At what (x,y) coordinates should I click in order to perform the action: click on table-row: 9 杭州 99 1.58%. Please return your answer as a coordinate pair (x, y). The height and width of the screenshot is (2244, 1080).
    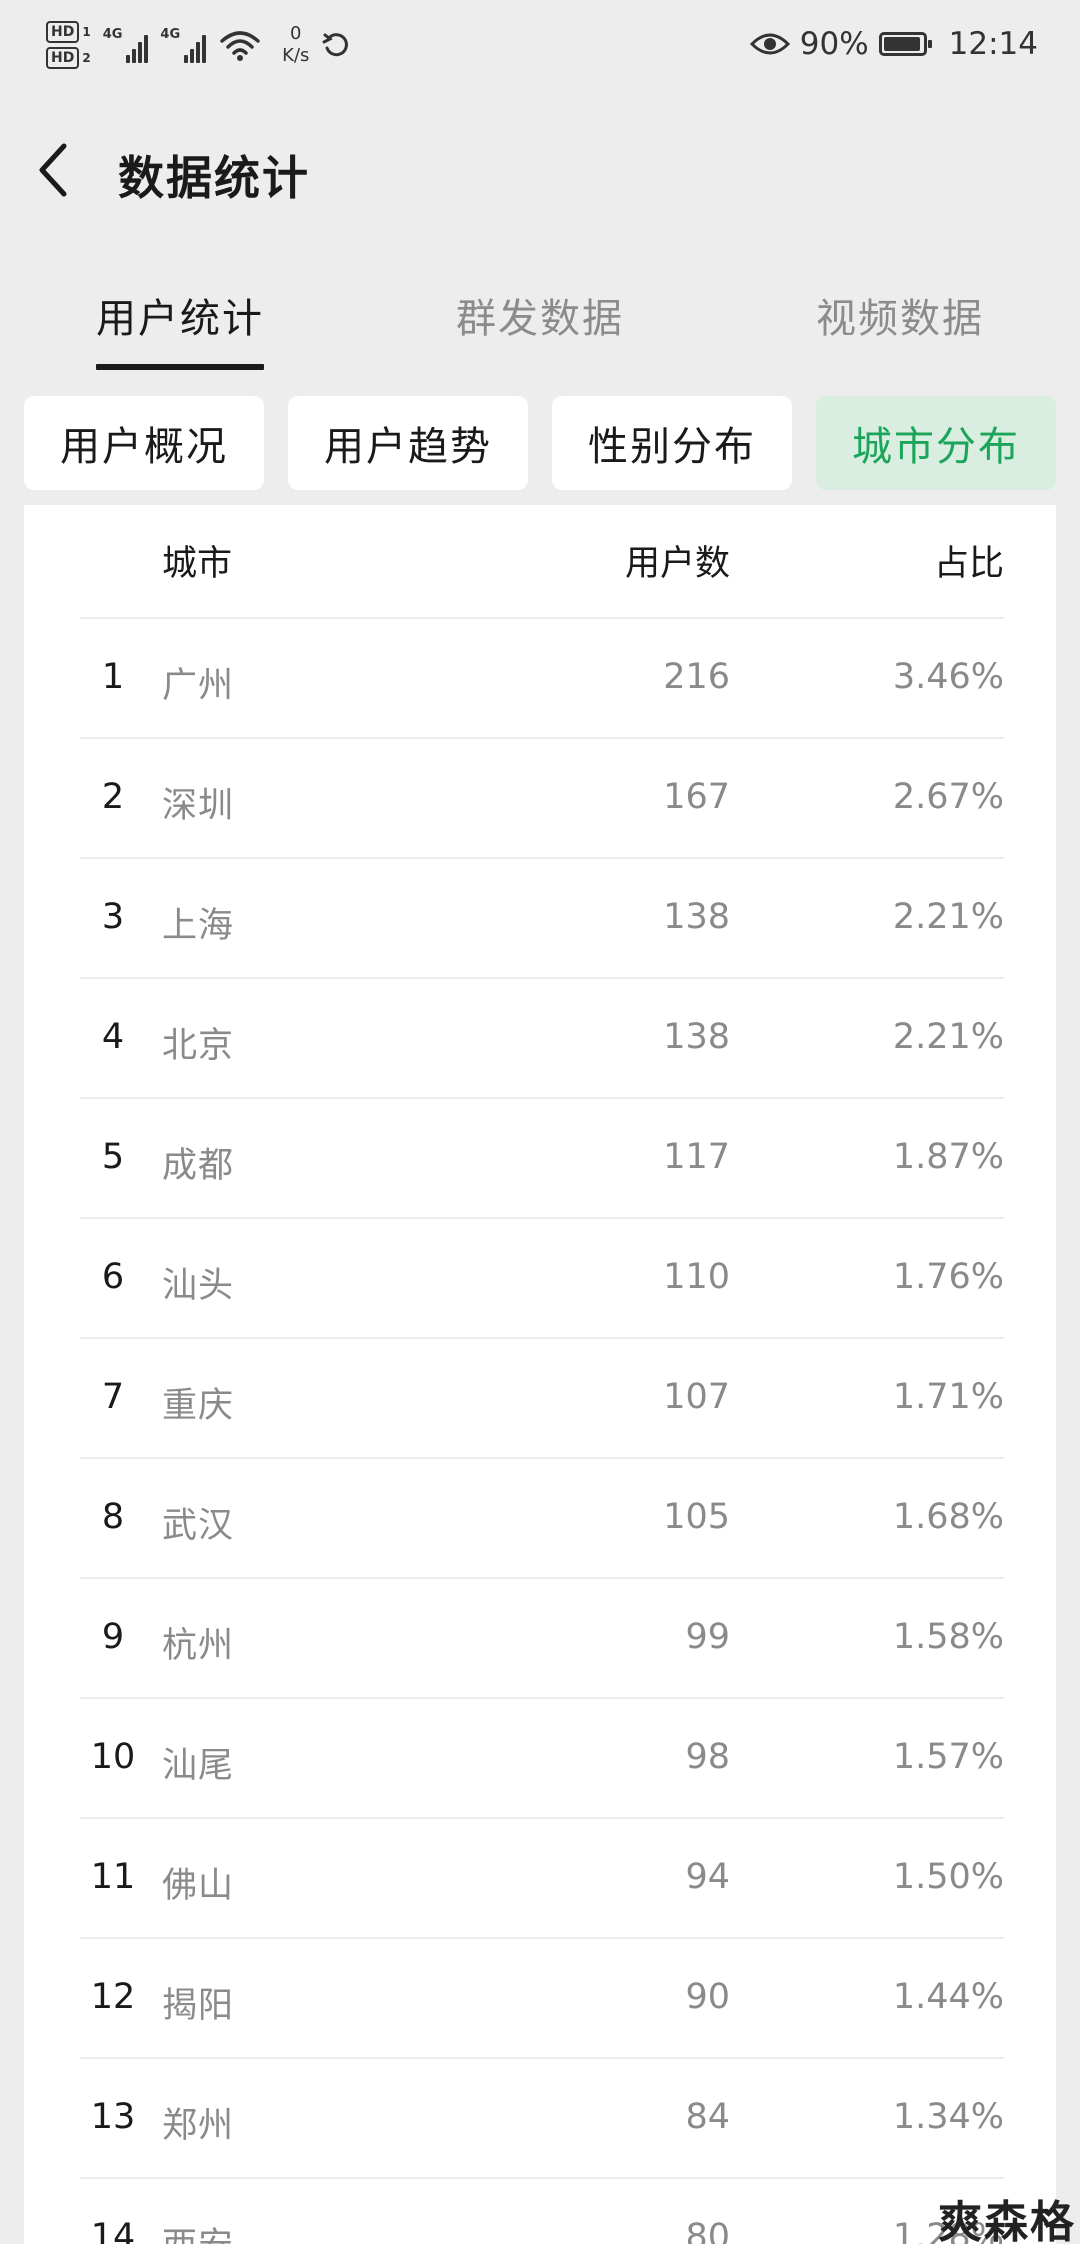
    Looking at the image, I should click on (542, 1639).